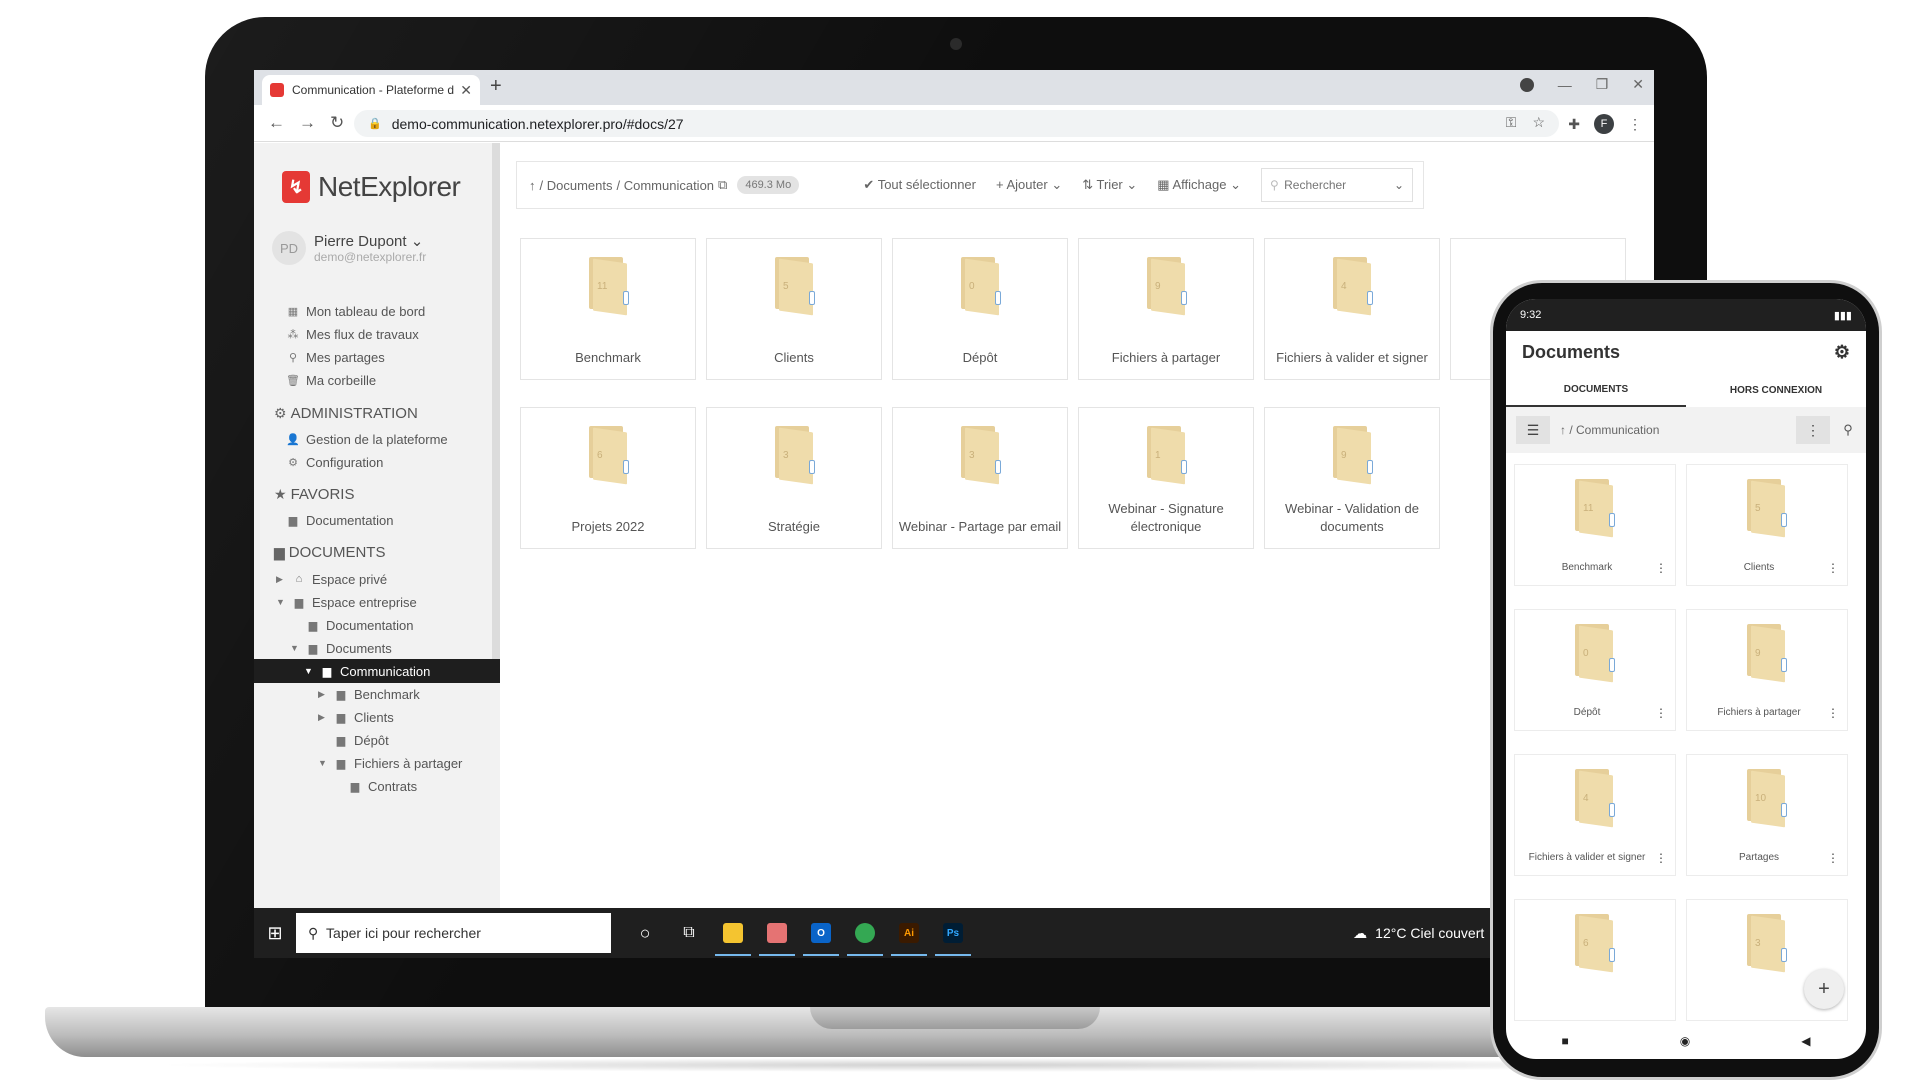 This screenshot has height=1080, width=1920. Describe the element at coordinates (1595, 670) in the screenshot. I see `phone-folder-card: 0 Dépôt ⋮` at that location.